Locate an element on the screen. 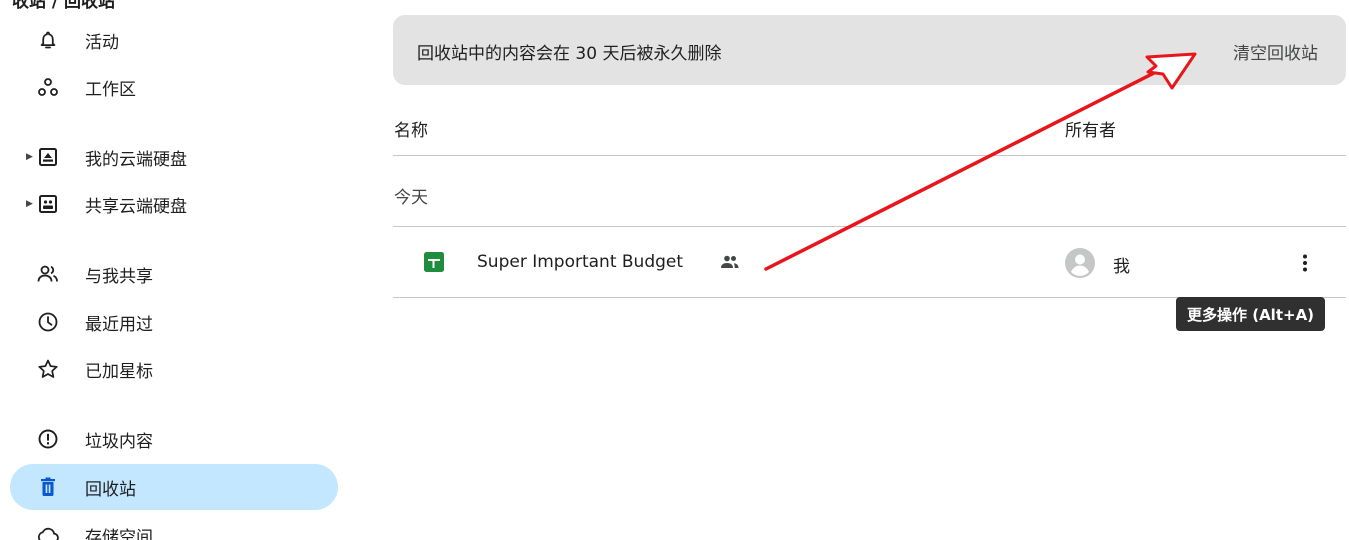 This screenshot has width=1349, height=540. sidebar-item-label: 工作区 is located at coordinates (110, 89).